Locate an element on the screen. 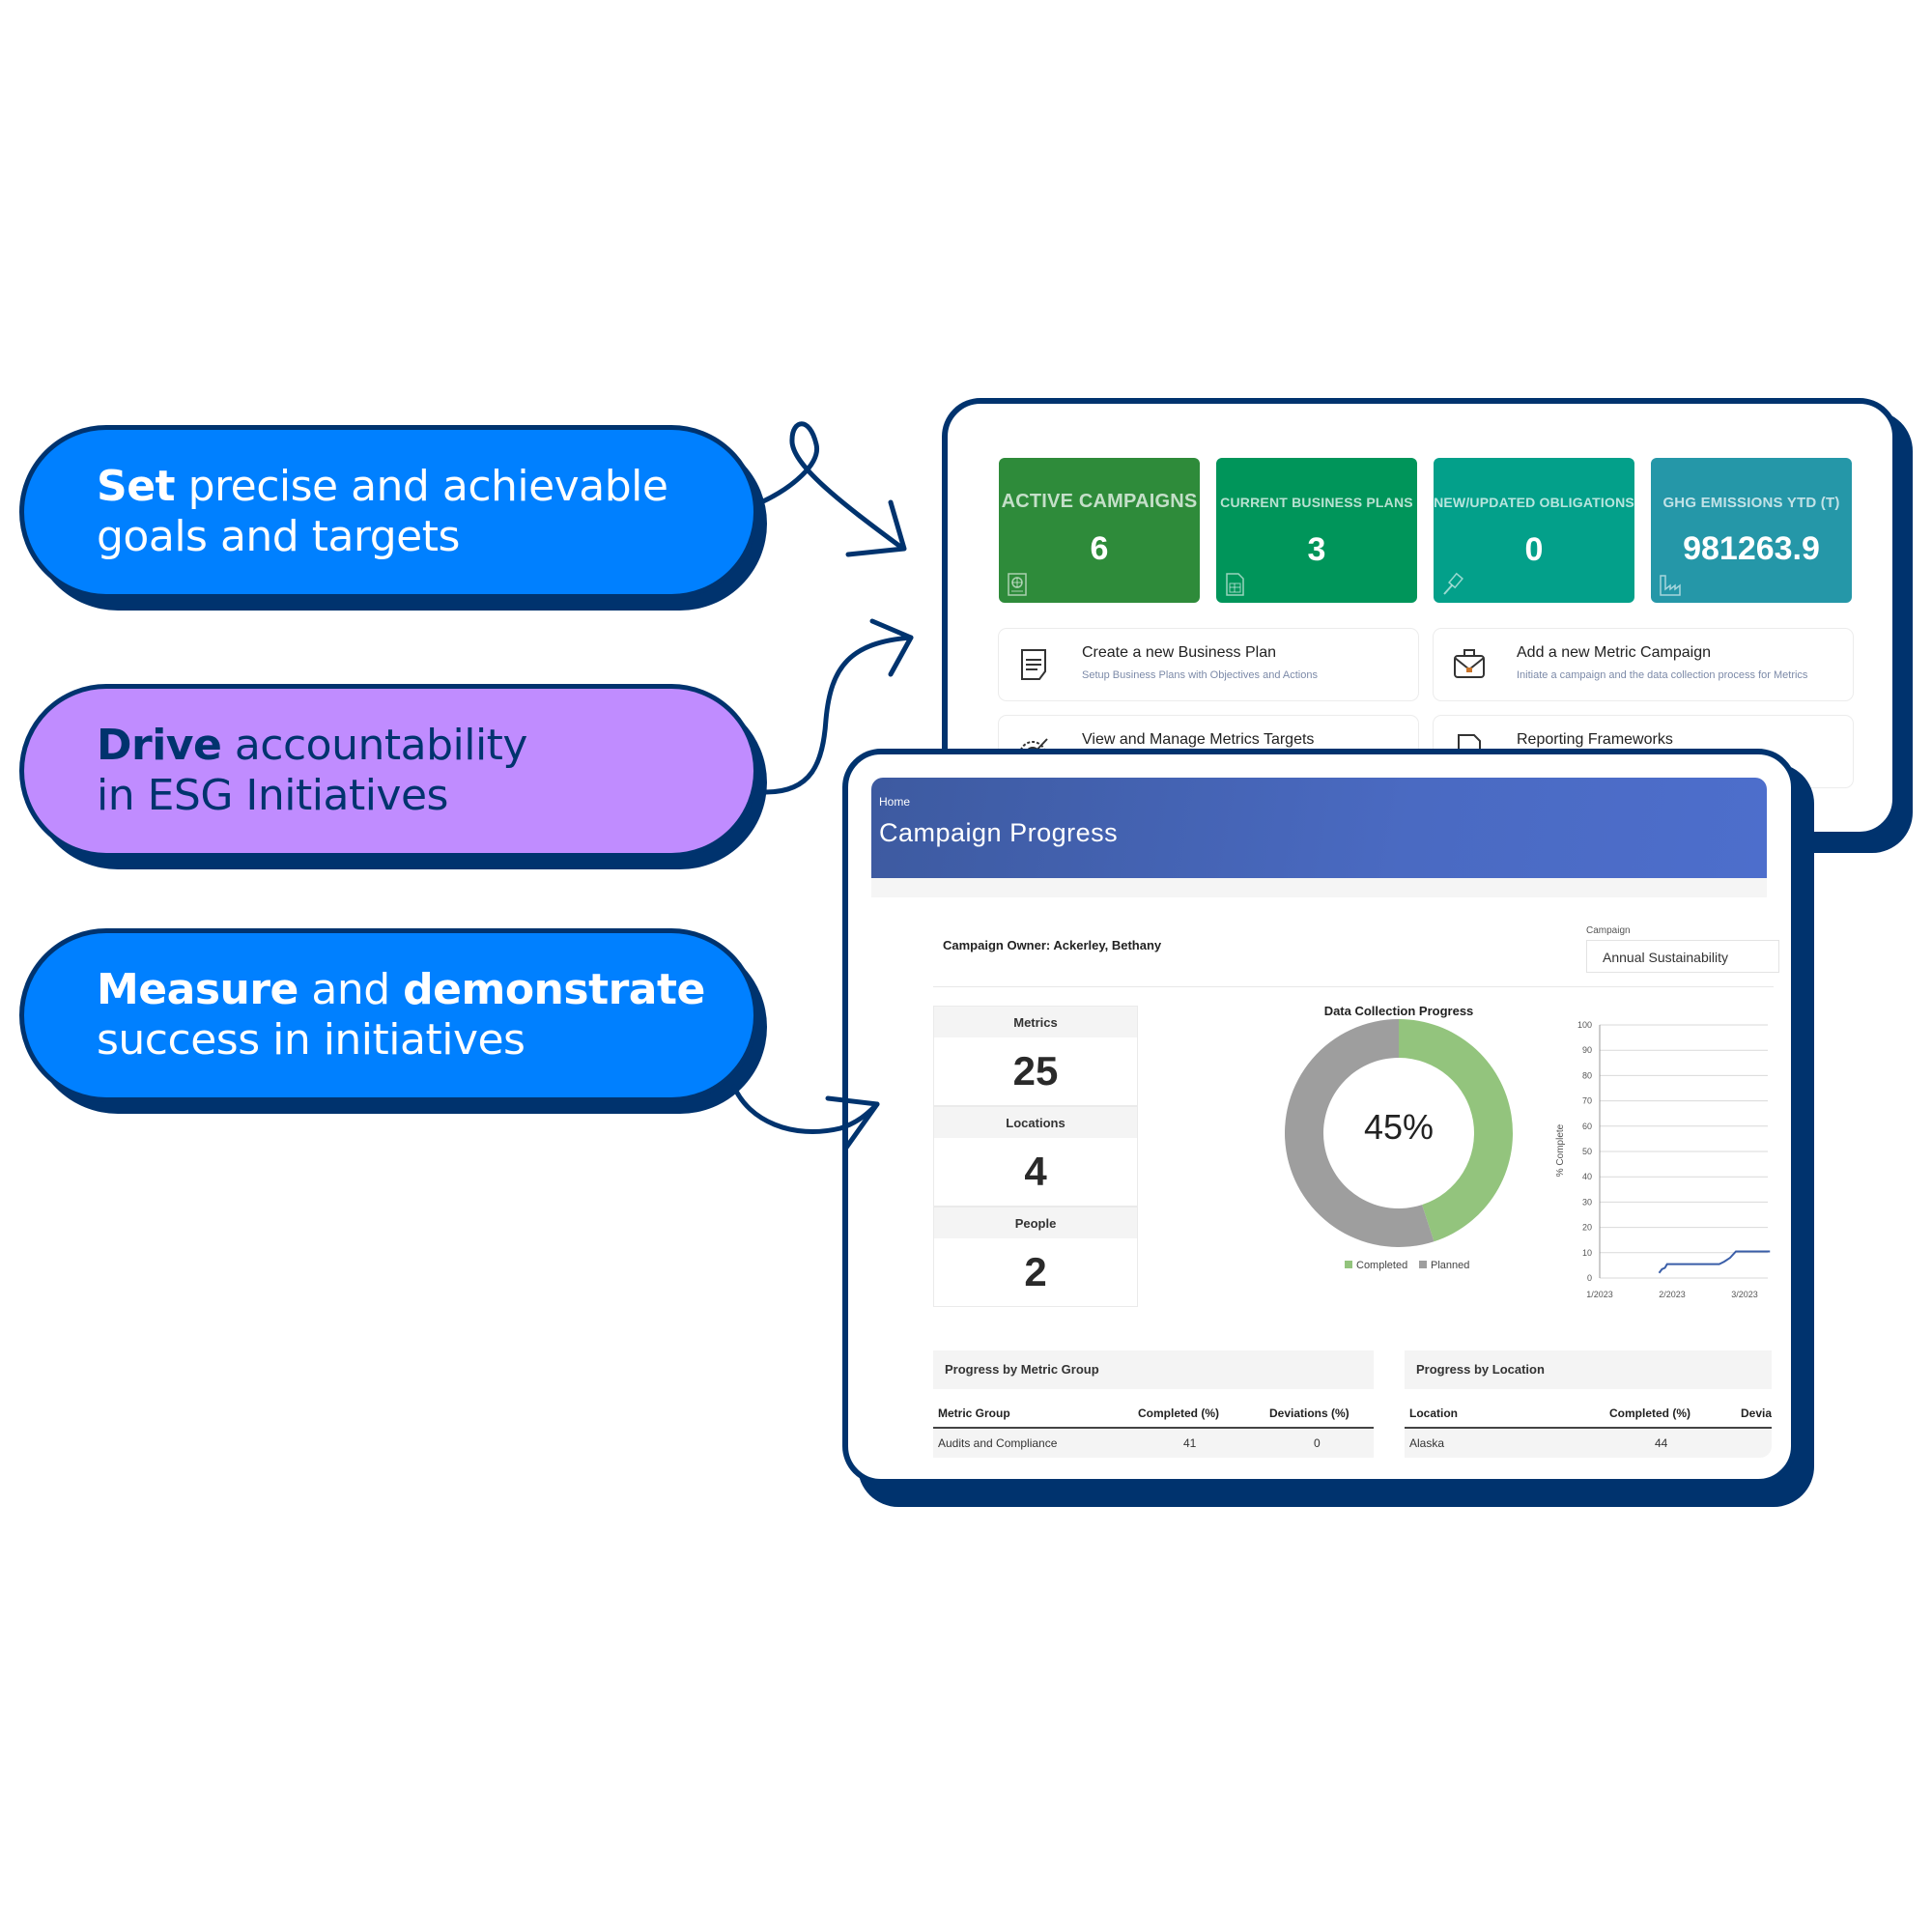 The height and width of the screenshot is (1932, 1932). arrowhead-accountability is located at coordinates (891, 647).